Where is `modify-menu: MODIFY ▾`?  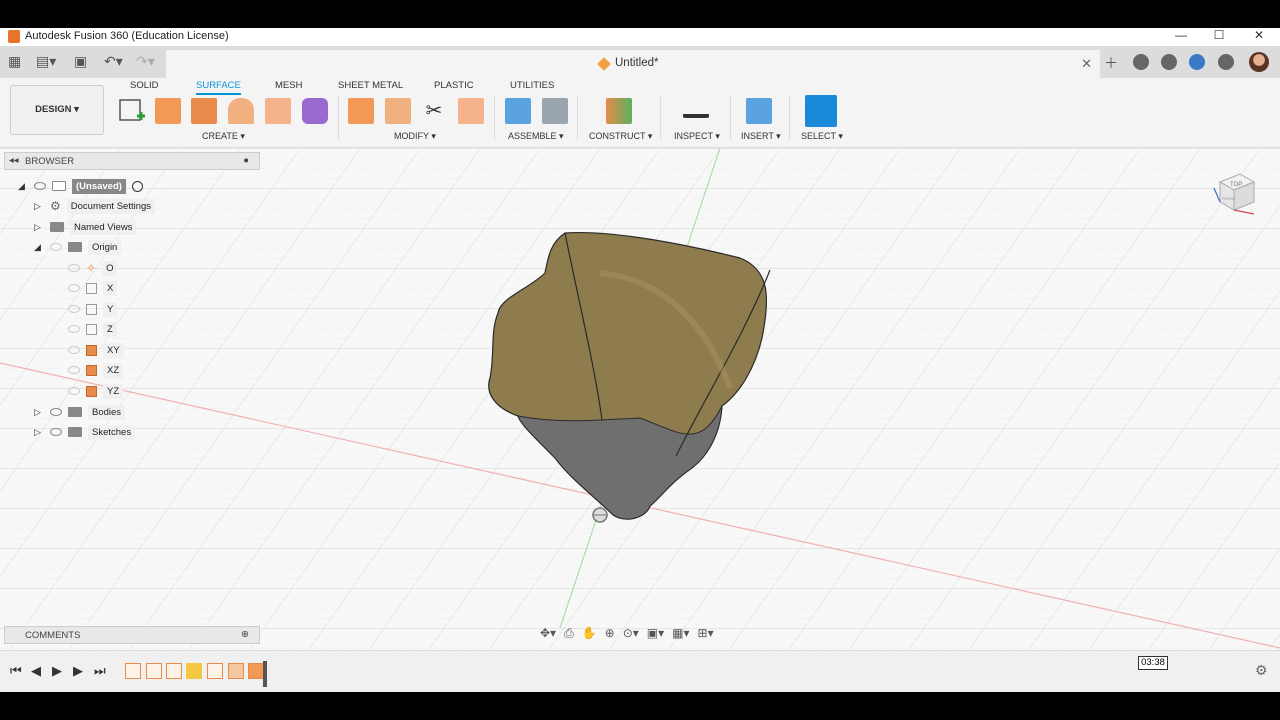 modify-menu: MODIFY ▾ is located at coordinates (415, 136).